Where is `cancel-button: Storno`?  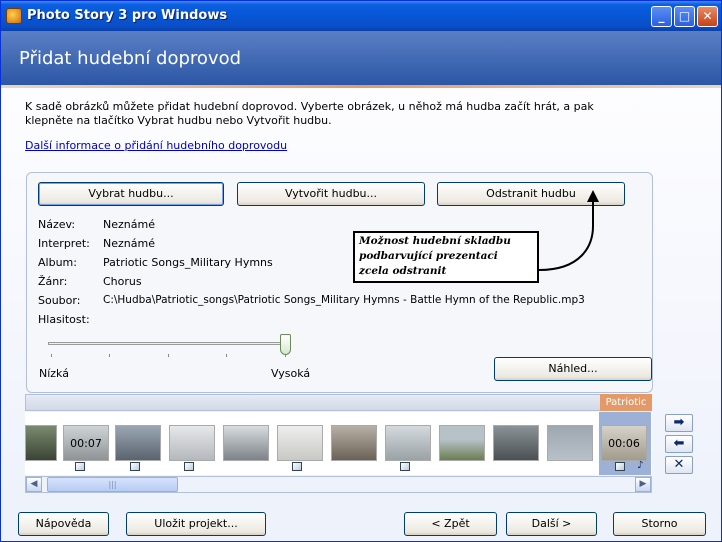
cancel-button: Storno is located at coordinates (659, 524).